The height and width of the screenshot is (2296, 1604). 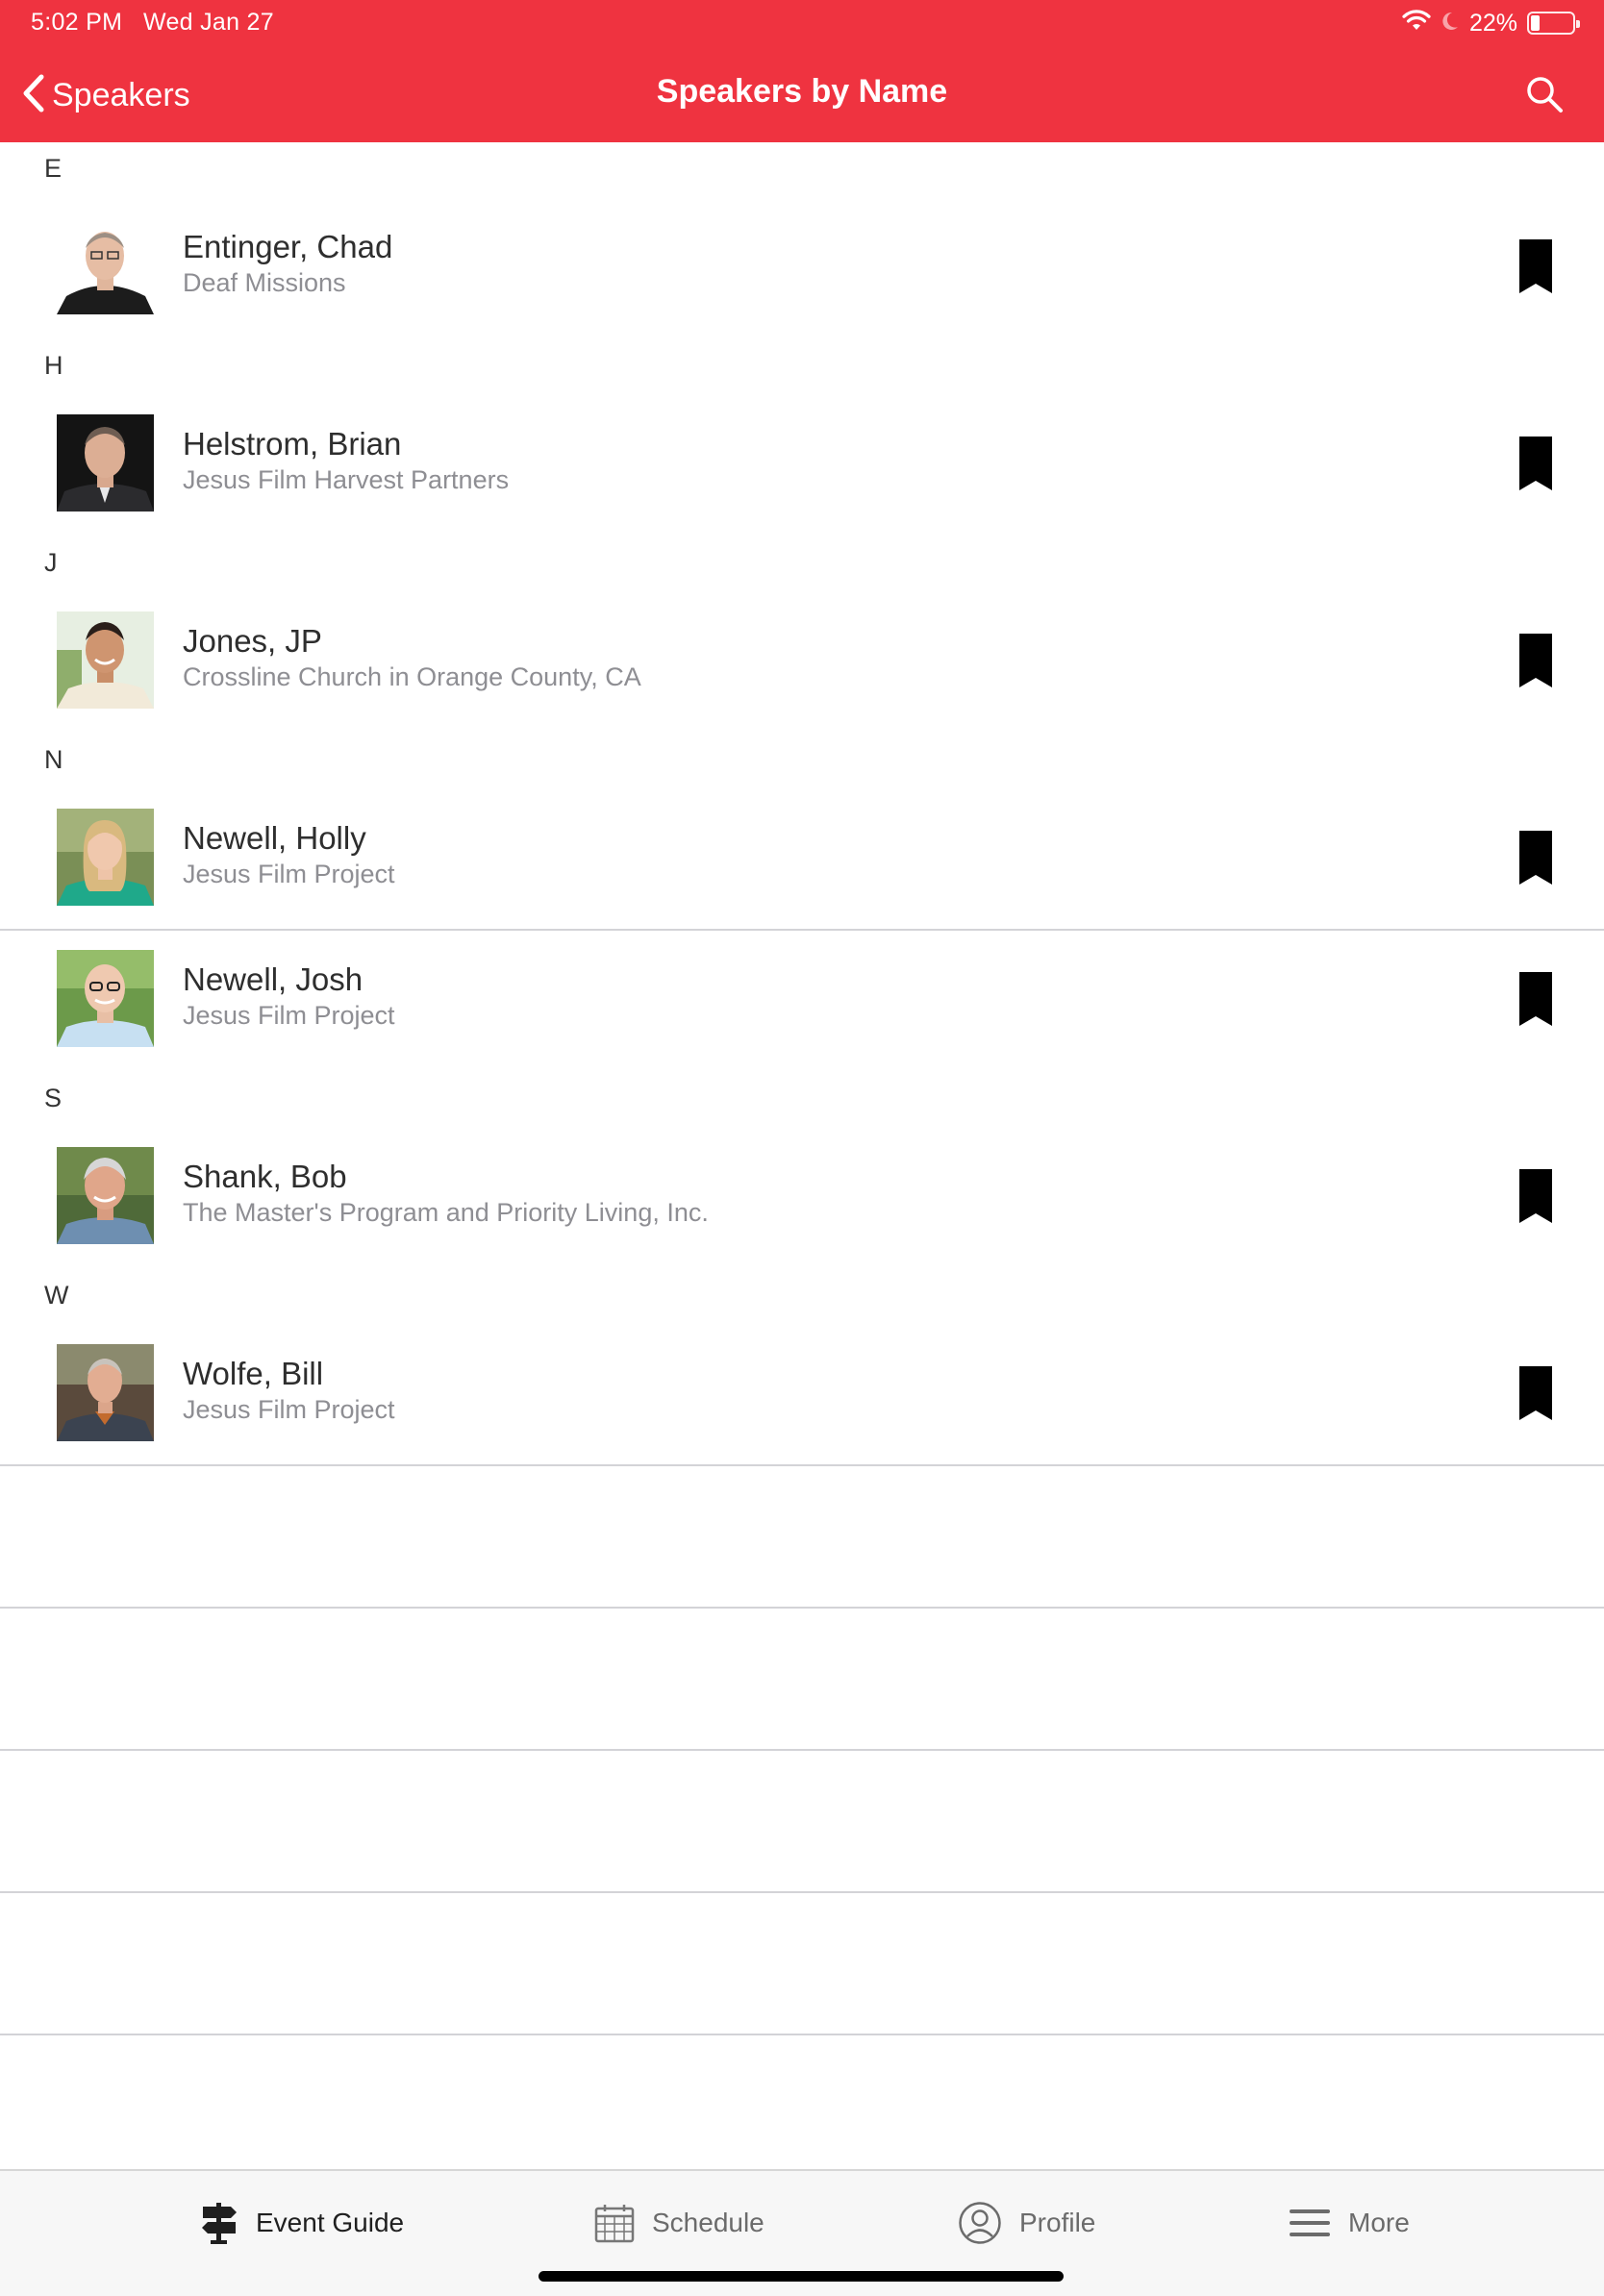 I want to click on battery-percent: 22%, so click(x=1492, y=23).